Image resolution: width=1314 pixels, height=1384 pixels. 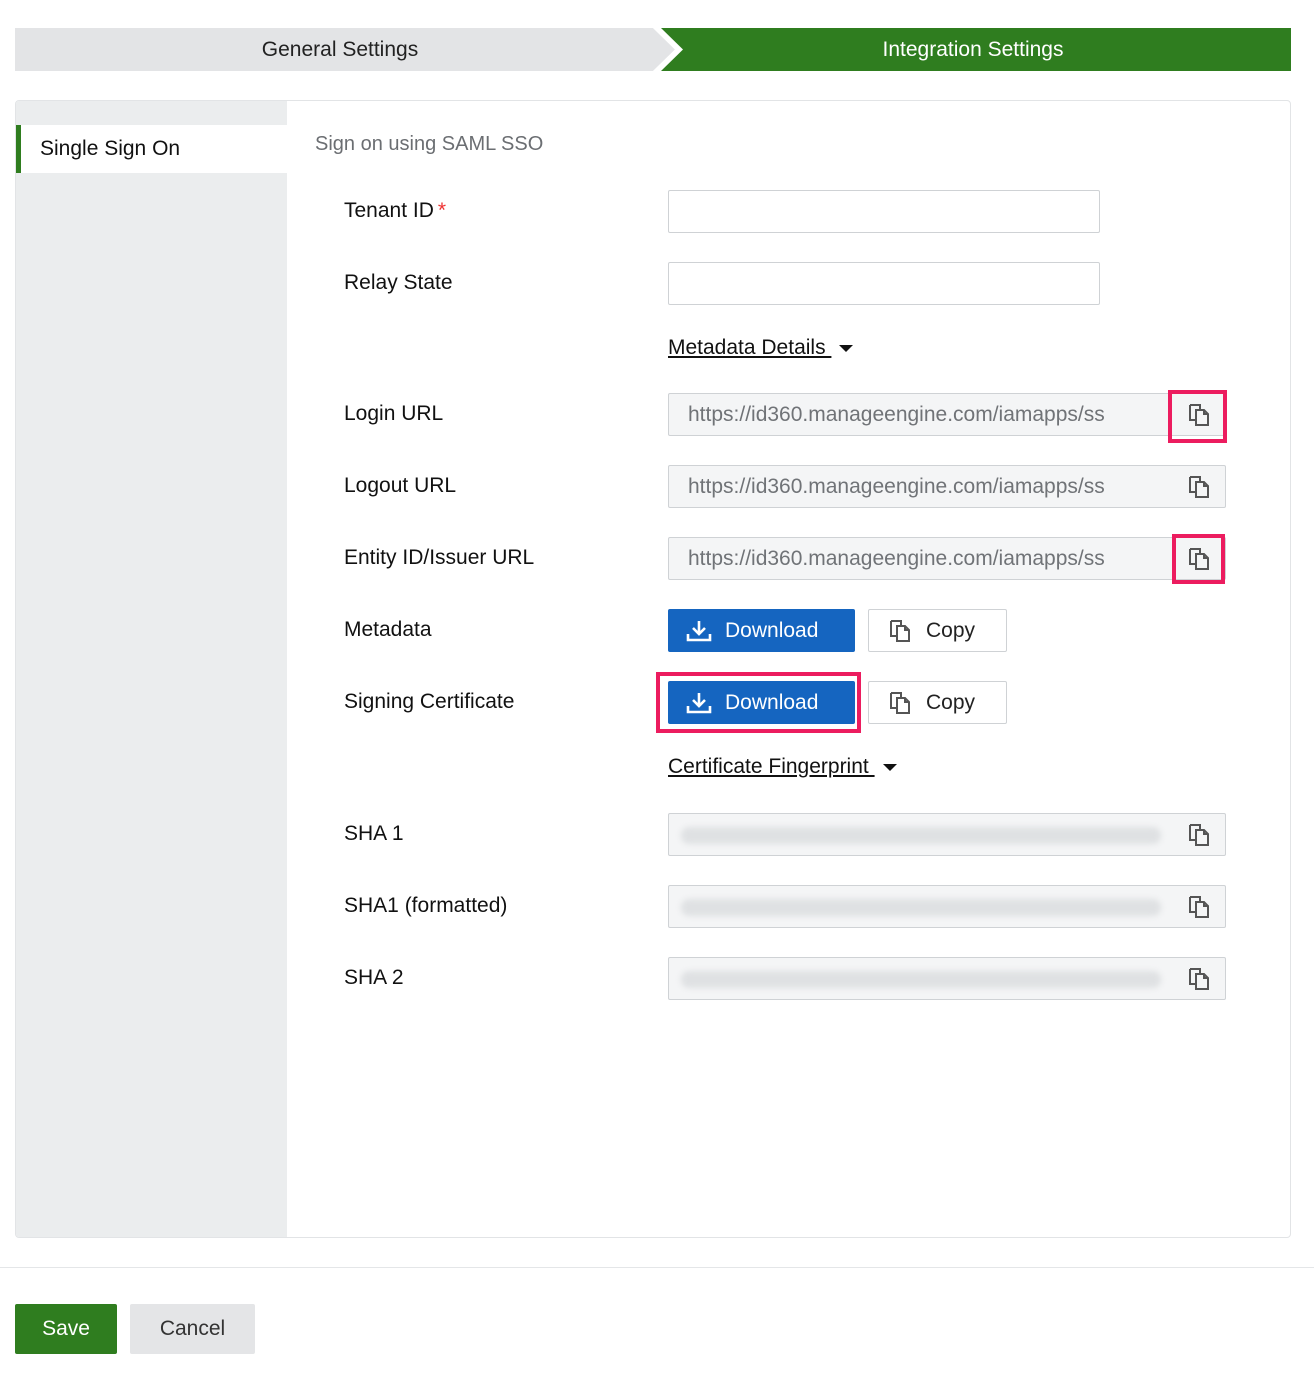 I want to click on metadata-label: Metadata, so click(x=388, y=629).